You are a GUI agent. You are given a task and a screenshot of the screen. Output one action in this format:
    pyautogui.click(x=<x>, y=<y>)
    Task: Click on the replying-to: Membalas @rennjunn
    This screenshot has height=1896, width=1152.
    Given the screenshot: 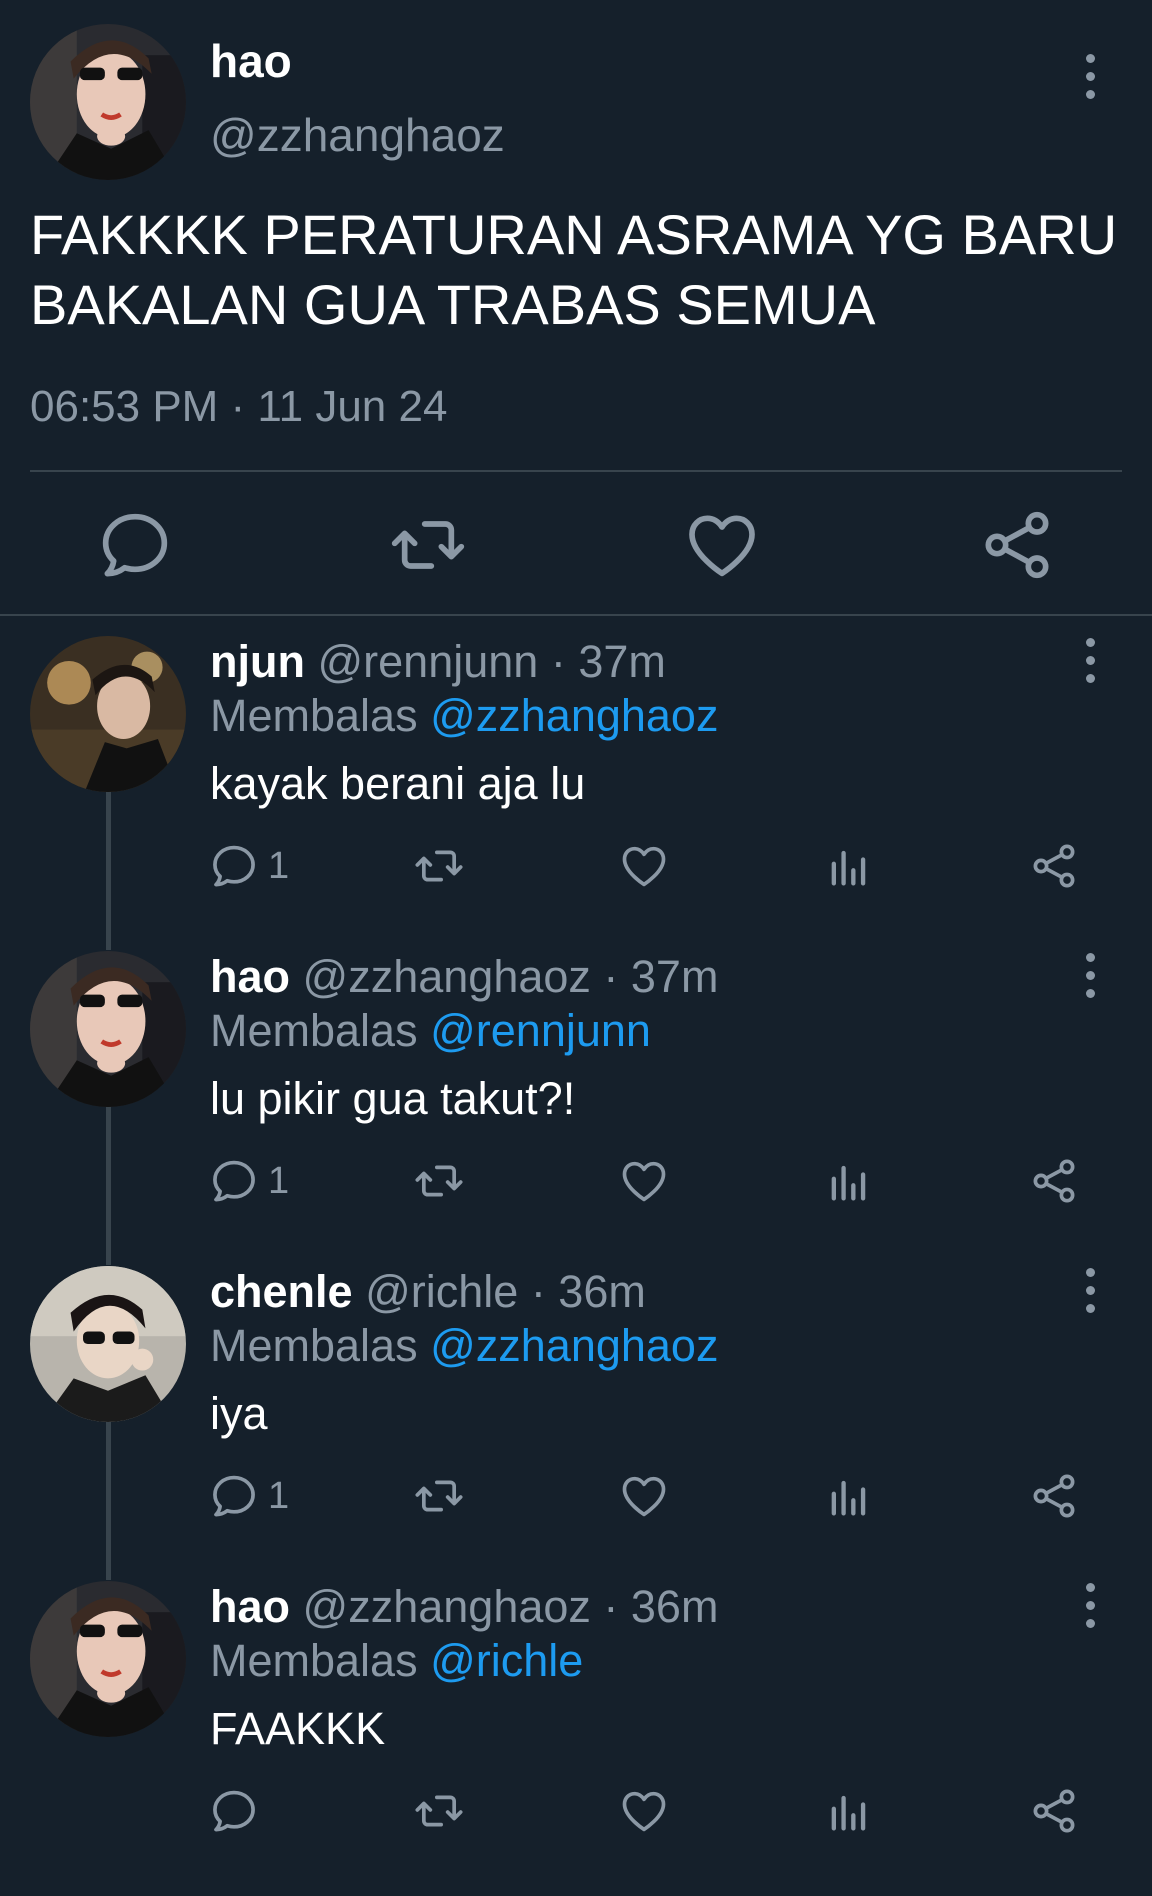 What is the action you would take?
    pyautogui.click(x=430, y=1031)
    